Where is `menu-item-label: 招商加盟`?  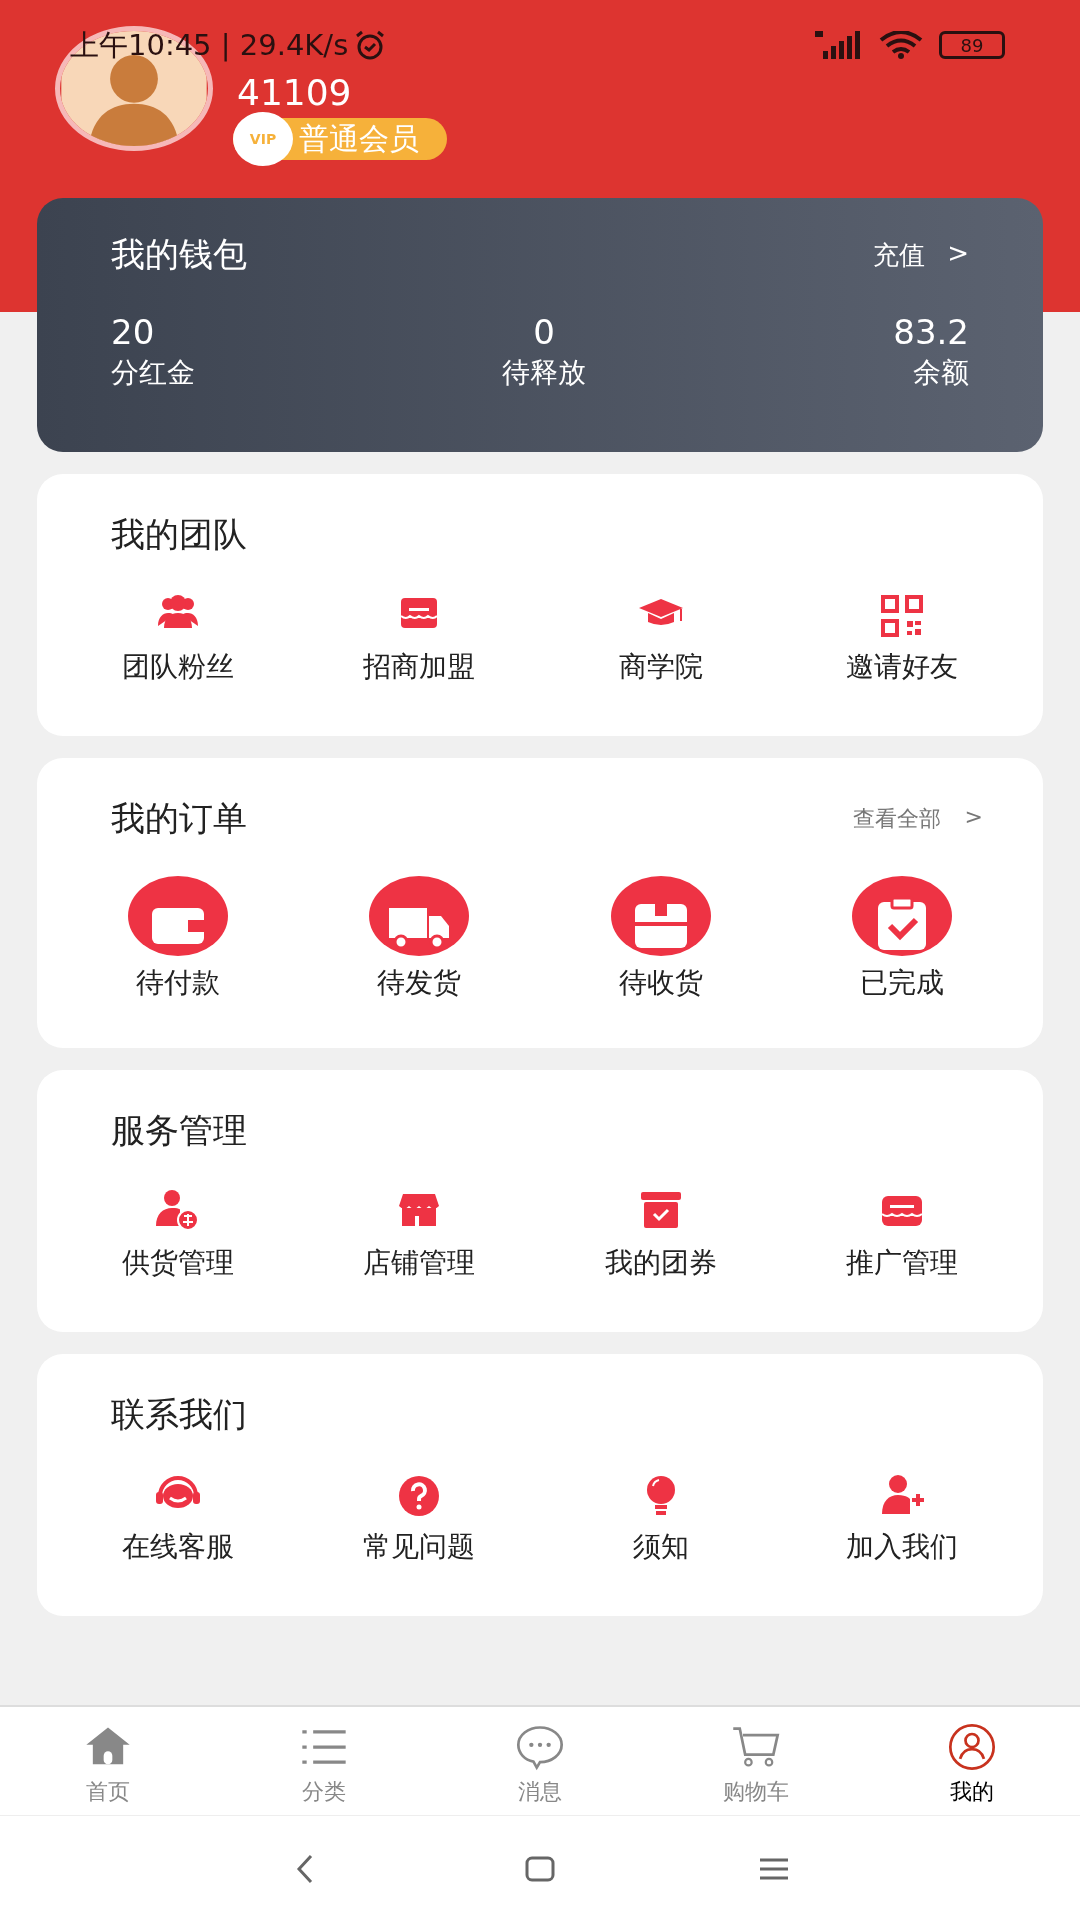
menu-item-label: 招商加盟 is located at coordinates (419, 667).